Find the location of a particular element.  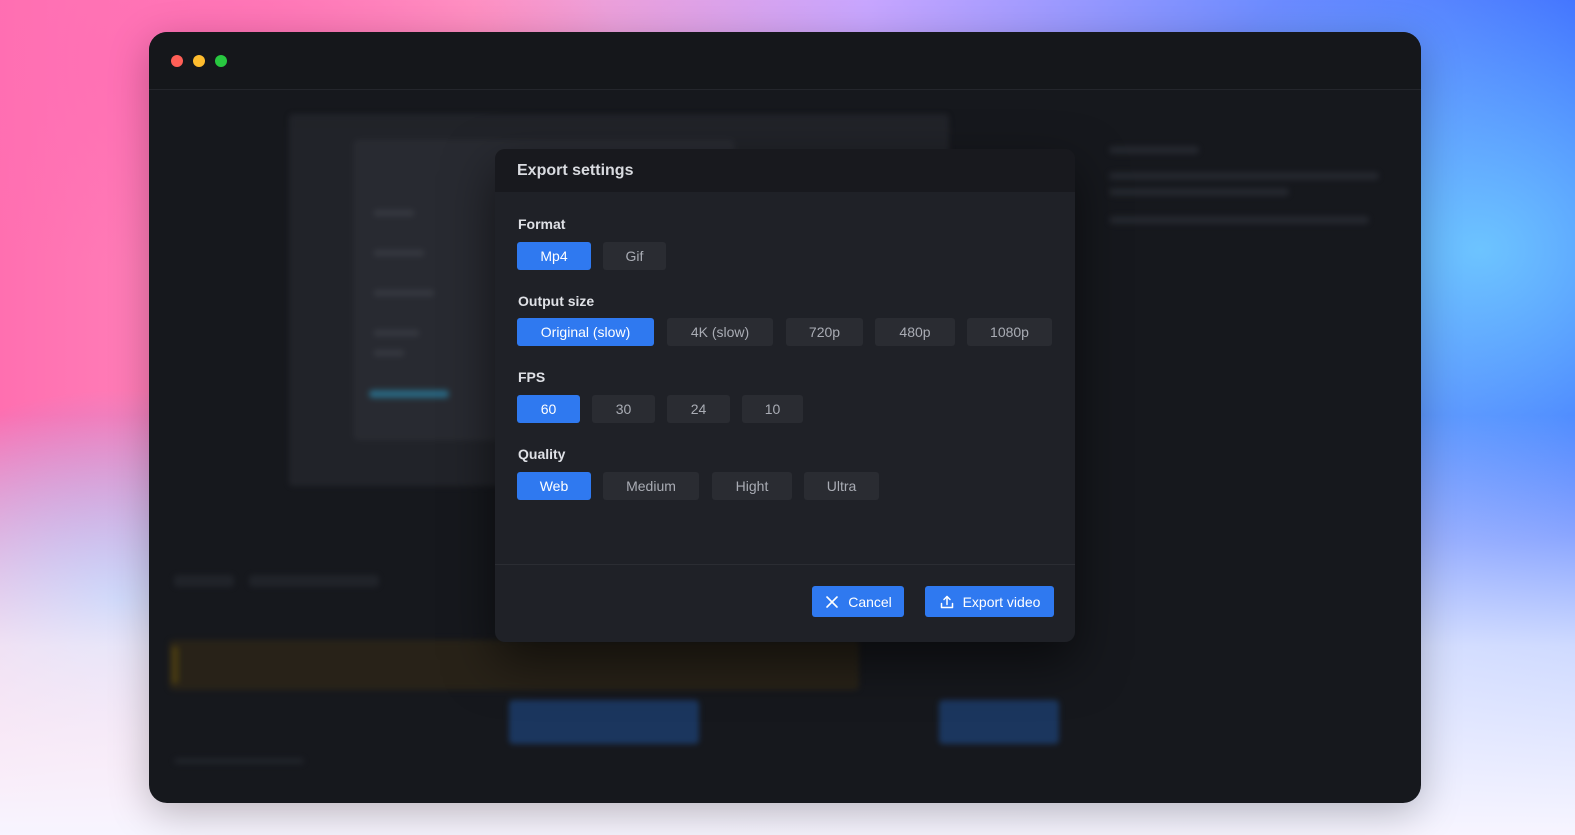

cancel-button: Cancel is located at coordinates (858, 601).